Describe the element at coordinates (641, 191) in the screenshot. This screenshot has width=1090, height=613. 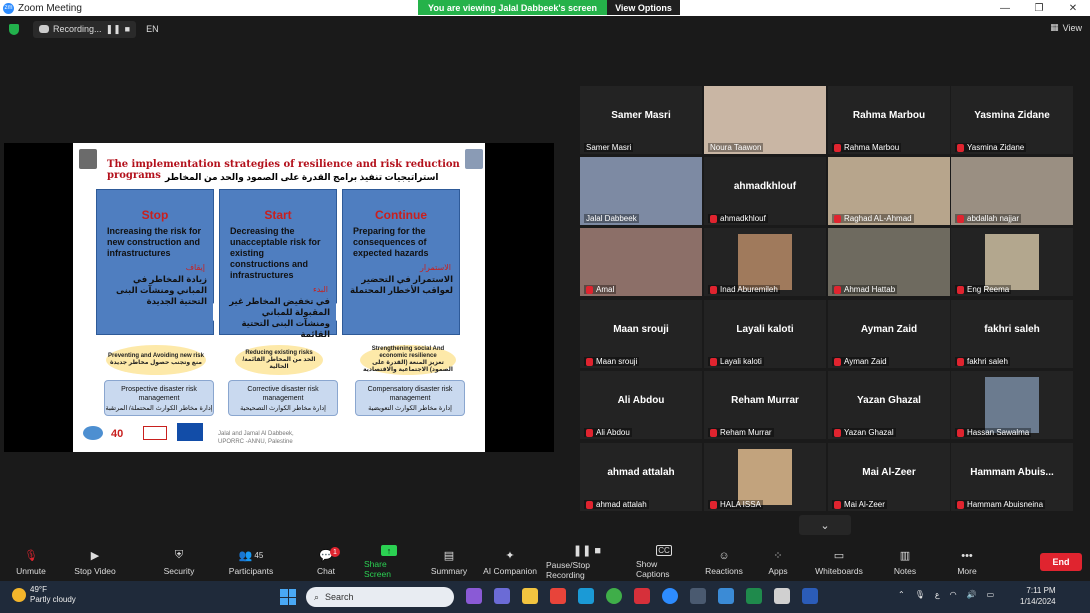
I see `participant-tile: Jalal Dabbeek` at that location.